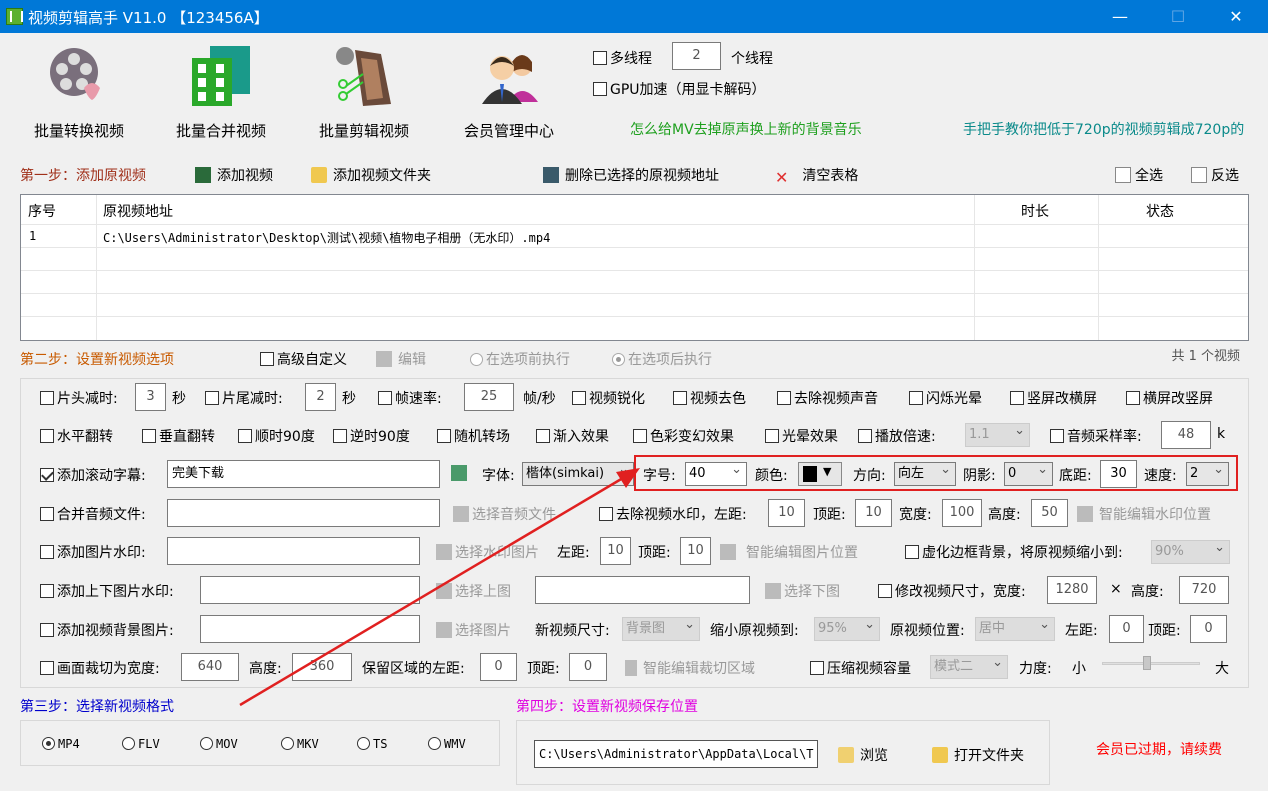 The width and height of the screenshot is (1268, 791). What do you see at coordinates (608, 398) in the screenshot?
I see `sharpen-checkbox: 视频锐化` at bounding box center [608, 398].